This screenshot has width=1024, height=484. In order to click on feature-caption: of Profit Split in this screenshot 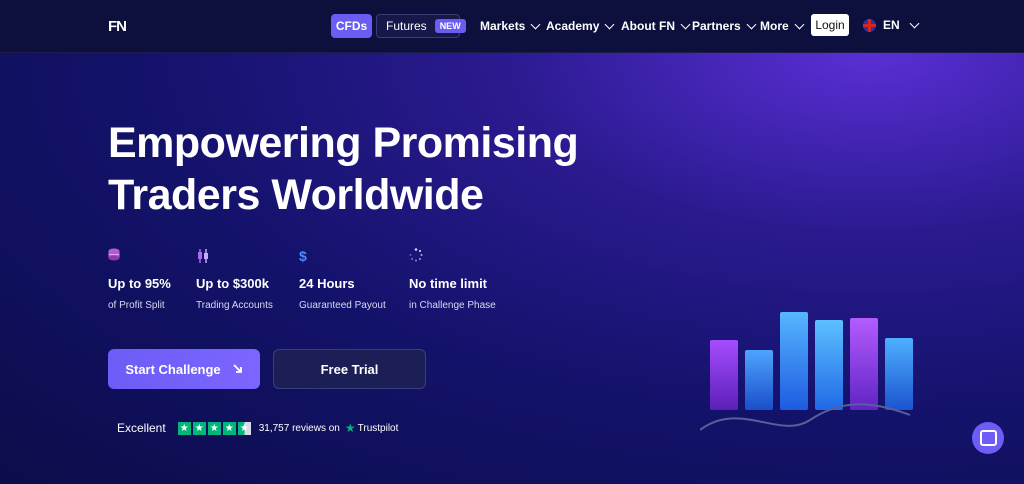, I will do `click(136, 305)`.